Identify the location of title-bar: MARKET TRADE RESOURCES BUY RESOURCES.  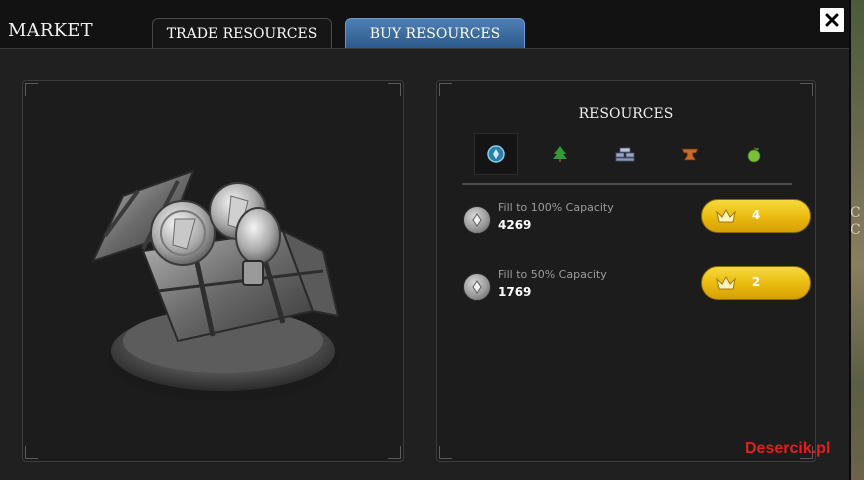
(424, 24).